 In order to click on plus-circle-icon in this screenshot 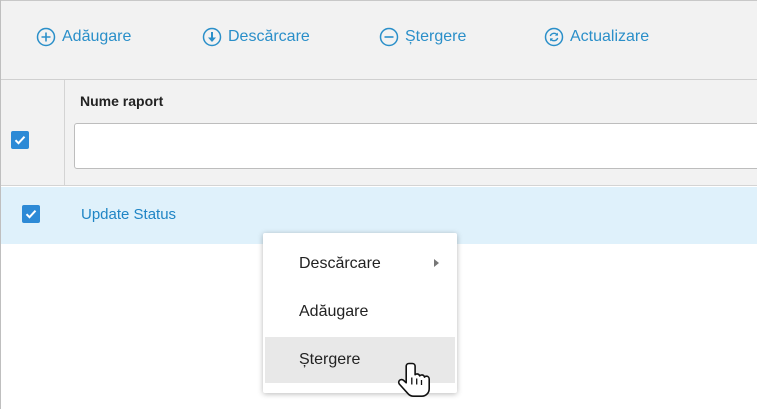, I will do `click(46, 37)`.